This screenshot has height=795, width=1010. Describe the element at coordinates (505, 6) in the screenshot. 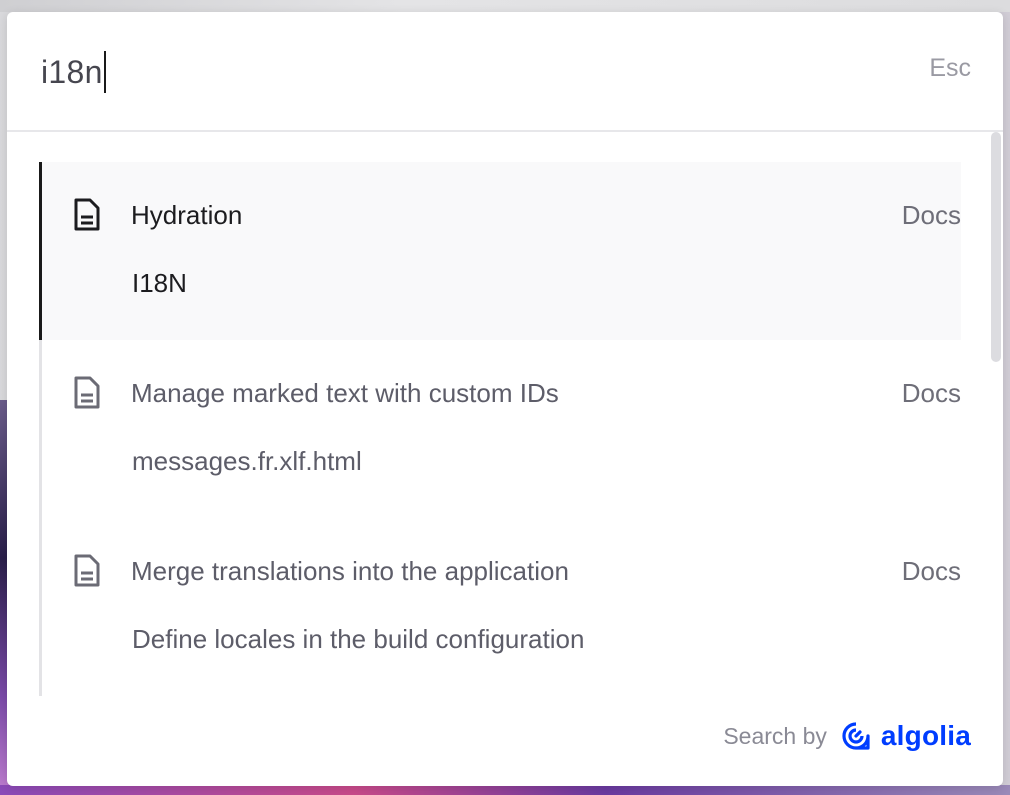

I see `backdrop-top` at that location.